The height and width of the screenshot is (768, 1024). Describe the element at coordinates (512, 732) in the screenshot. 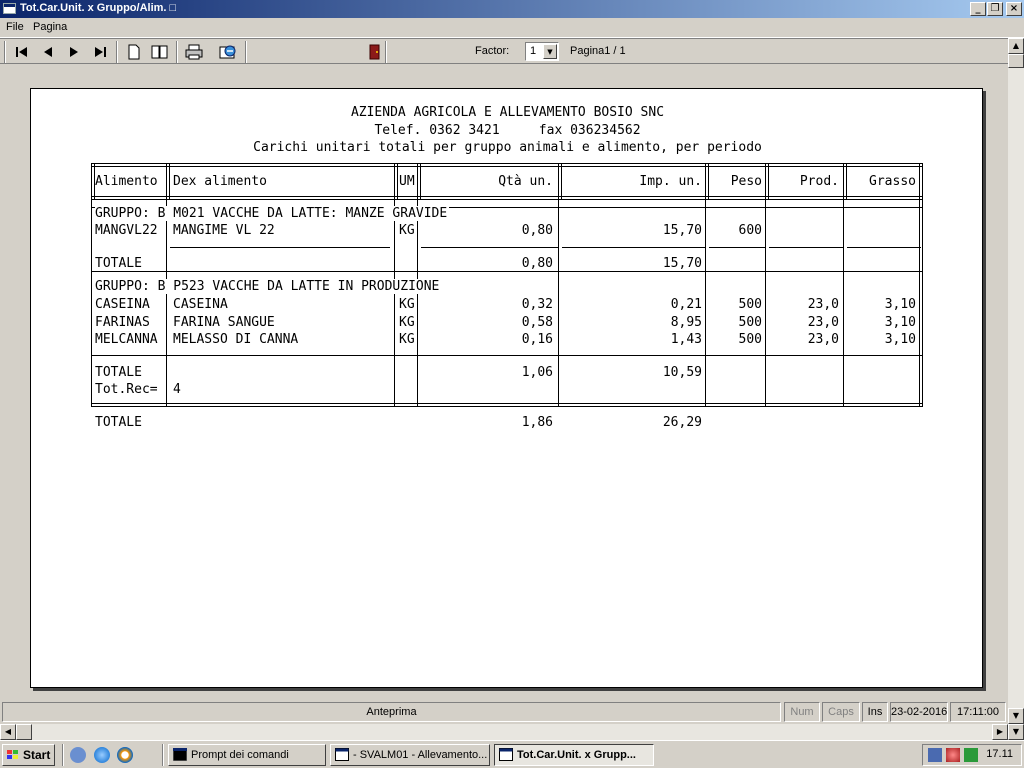

I see `horizontal-scrollbar: ◀ ▶ ▼` at that location.